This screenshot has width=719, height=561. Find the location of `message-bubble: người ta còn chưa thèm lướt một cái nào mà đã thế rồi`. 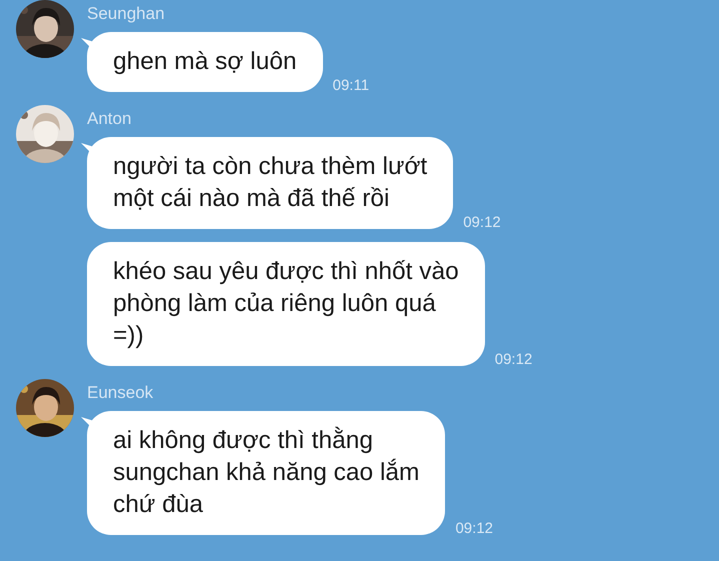

message-bubble: người ta còn chưa thèm lướt một cái nào mà đã thế rồi is located at coordinates (270, 183).